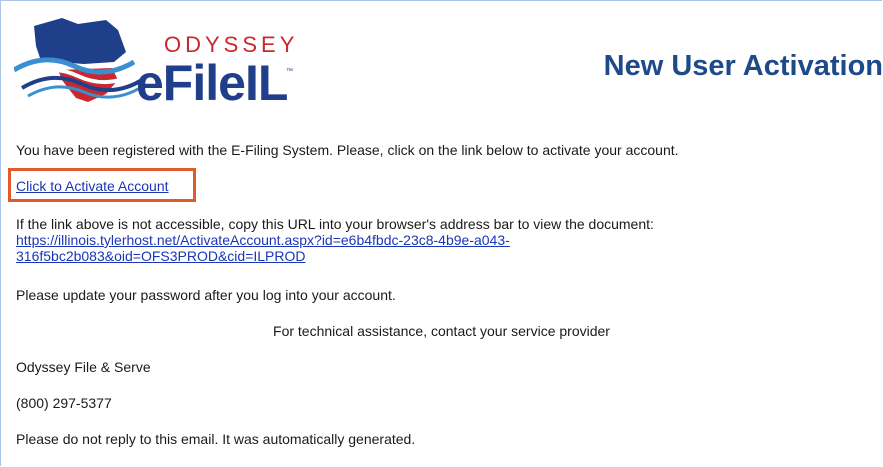 The height and width of the screenshot is (467, 883). I want to click on efileil-logo: ODYSSEY eFileIL ™, so click(159, 62).